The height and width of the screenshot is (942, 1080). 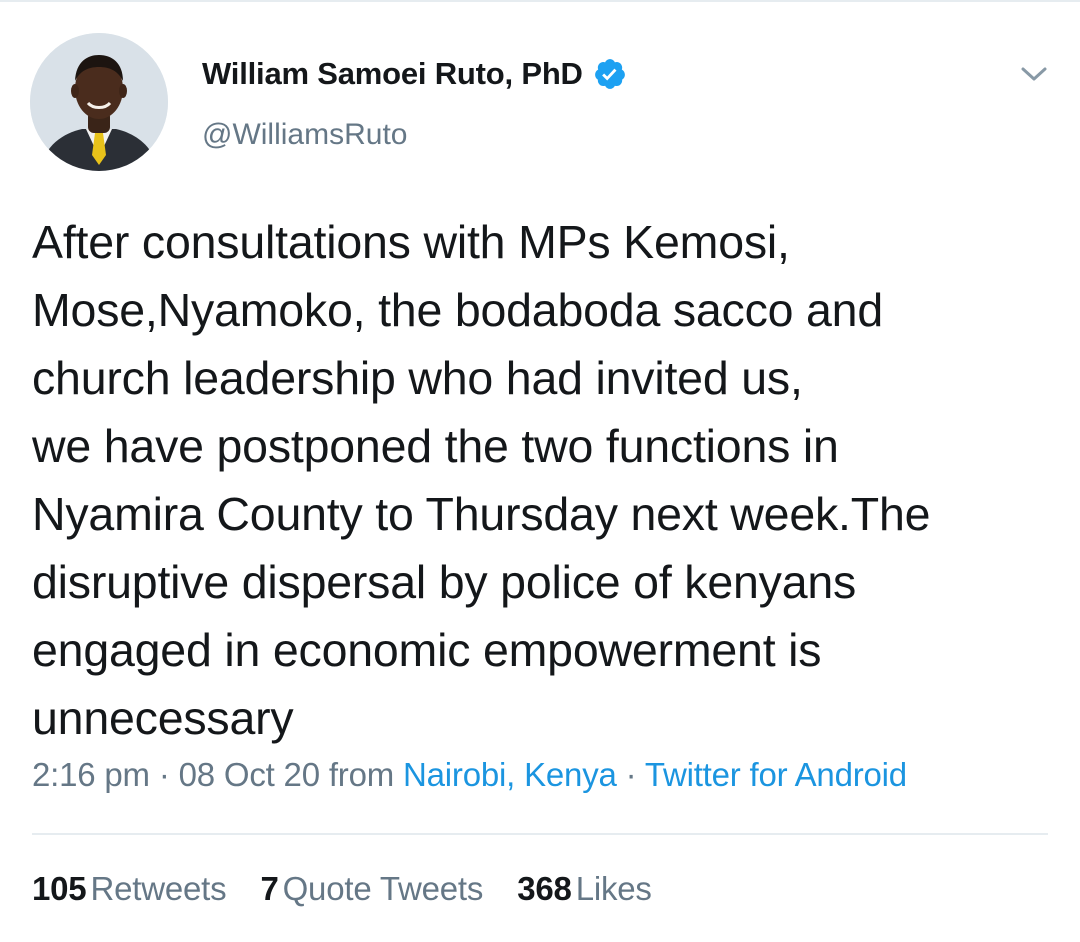 What do you see at coordinates (613, 888) in the screenshot?
I see `likes-label: Likes` at bounding box center [613, 888].